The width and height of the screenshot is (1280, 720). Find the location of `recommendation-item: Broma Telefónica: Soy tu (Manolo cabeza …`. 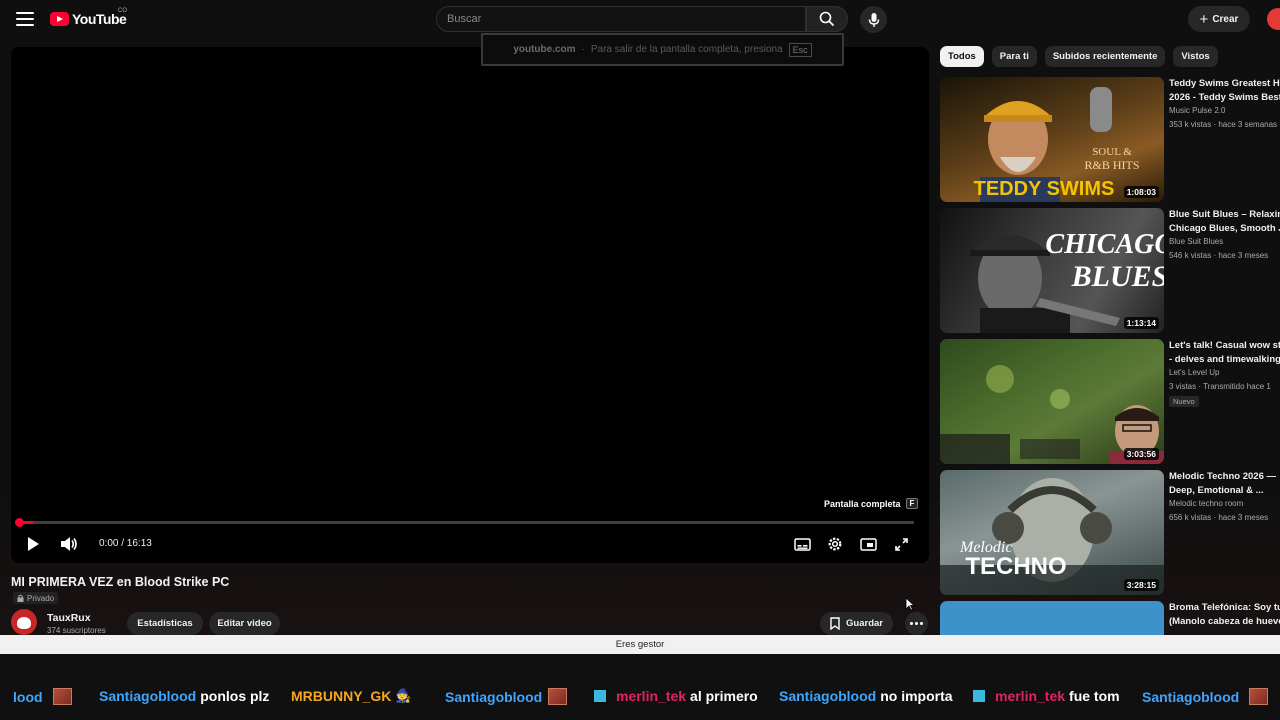

recommendation-item: Broma Telefónica: Soy tu (Manolo cabeza … is located at coordinates (1110, 618).